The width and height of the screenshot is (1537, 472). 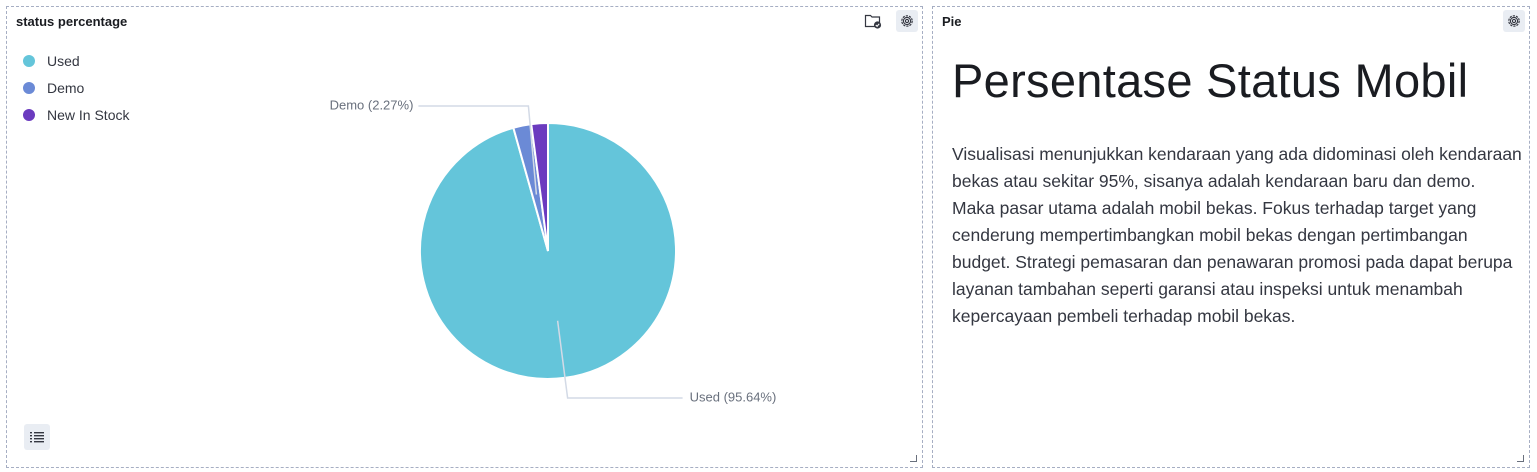 What do you see at coordinates (37, 437) in the screenshot?
I see `list-icon` at bounding box center [37, 437].